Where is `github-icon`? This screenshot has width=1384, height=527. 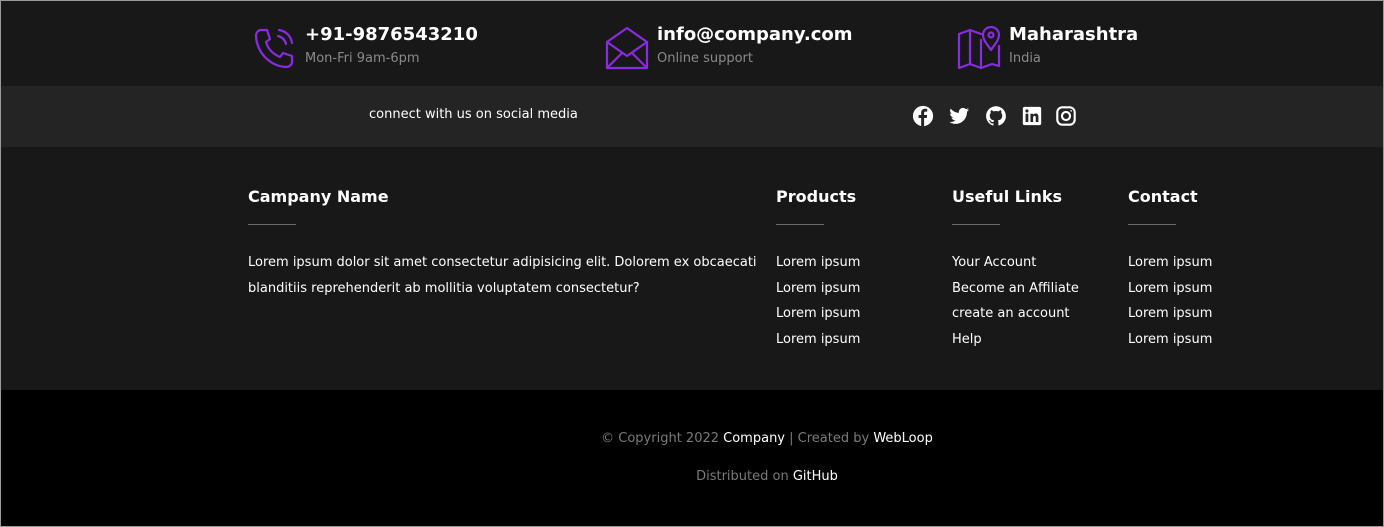 github-icon is located at coordinates (996, 116).